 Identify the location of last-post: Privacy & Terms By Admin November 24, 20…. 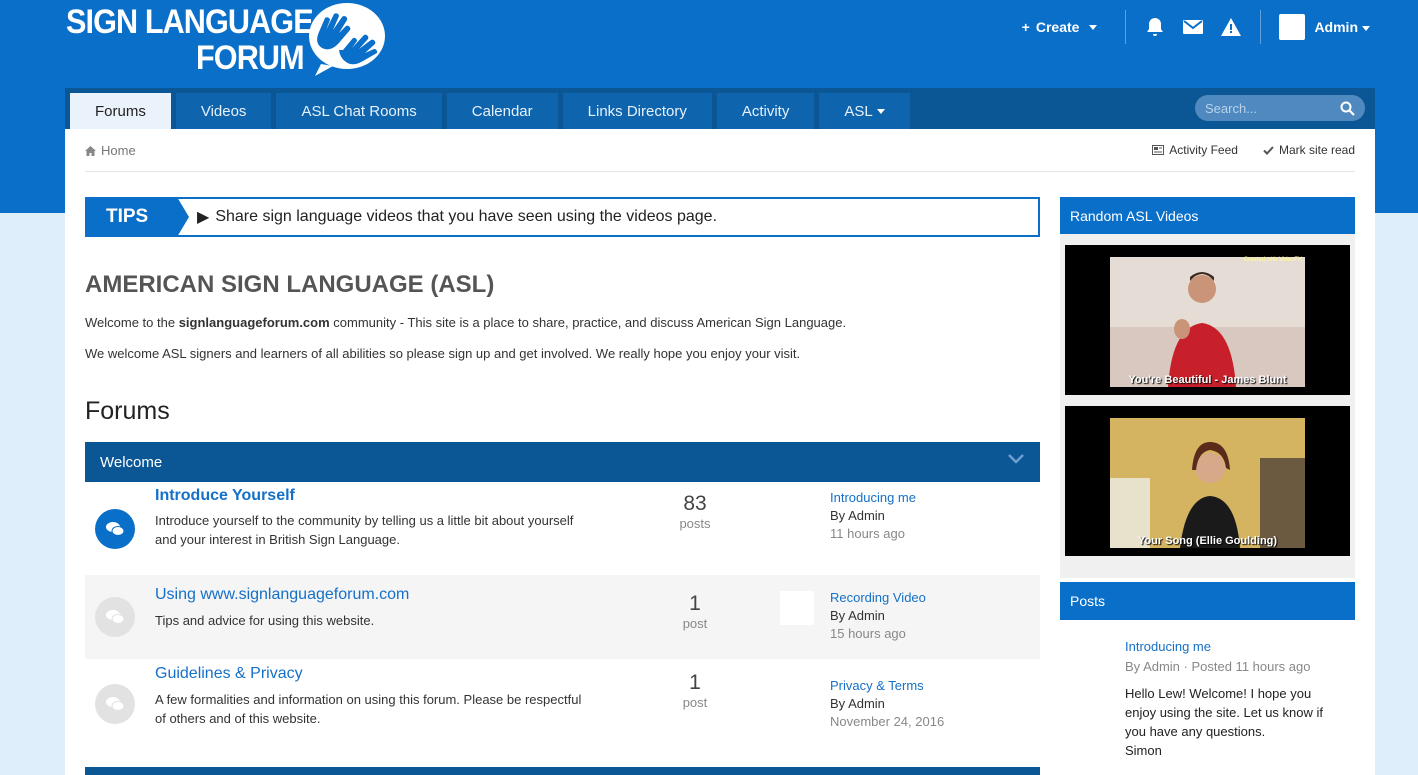
(887, 704).